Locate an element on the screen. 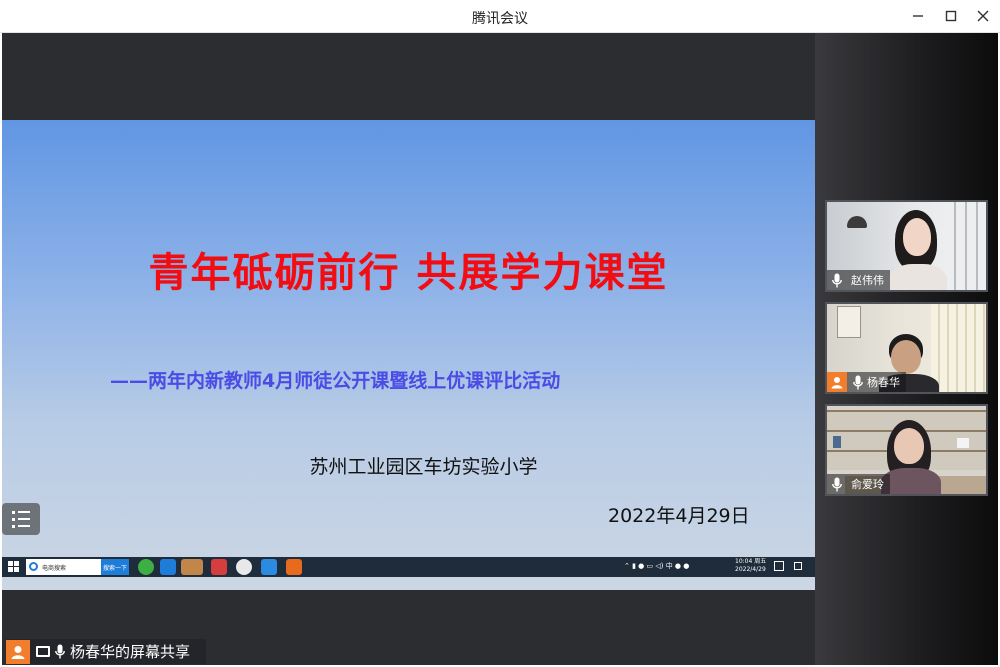  maximize-button is located at coordinates (951, 16).